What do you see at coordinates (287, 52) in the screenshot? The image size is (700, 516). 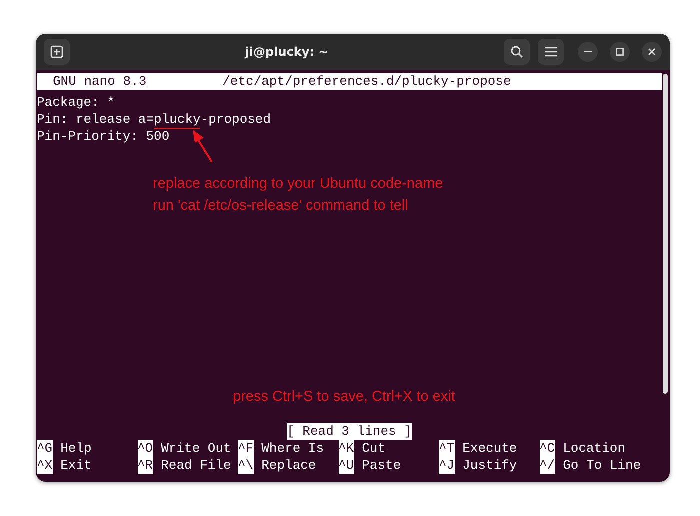 I see `window-title: ji@plucky: ~` at bounding box center [287, 52].